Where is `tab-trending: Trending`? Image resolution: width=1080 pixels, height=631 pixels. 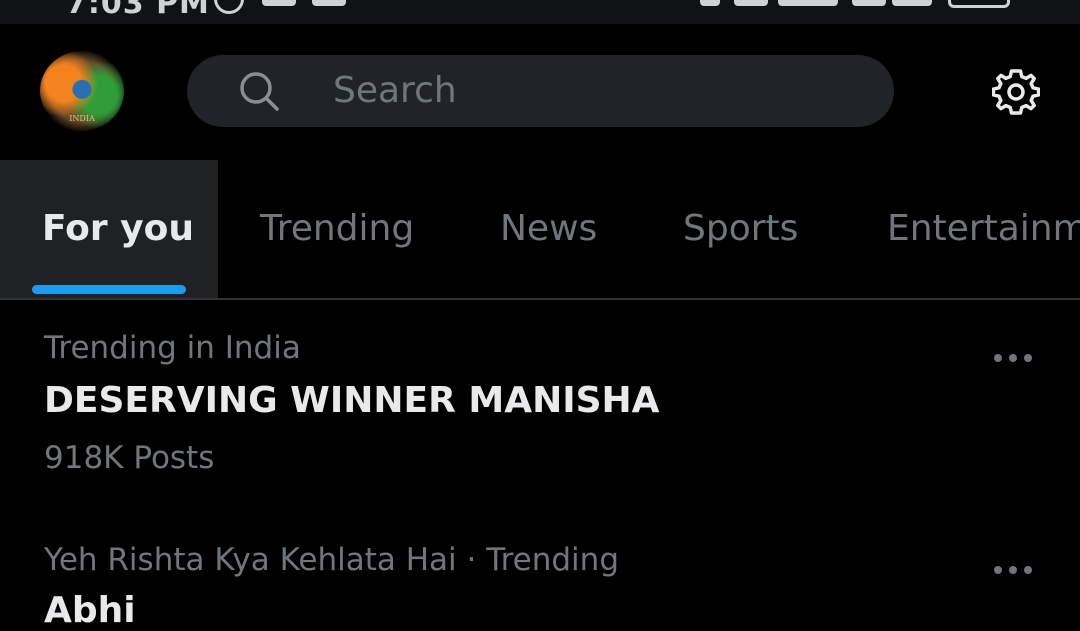
tab-trending: Trending is located at coordinates (337, 229).